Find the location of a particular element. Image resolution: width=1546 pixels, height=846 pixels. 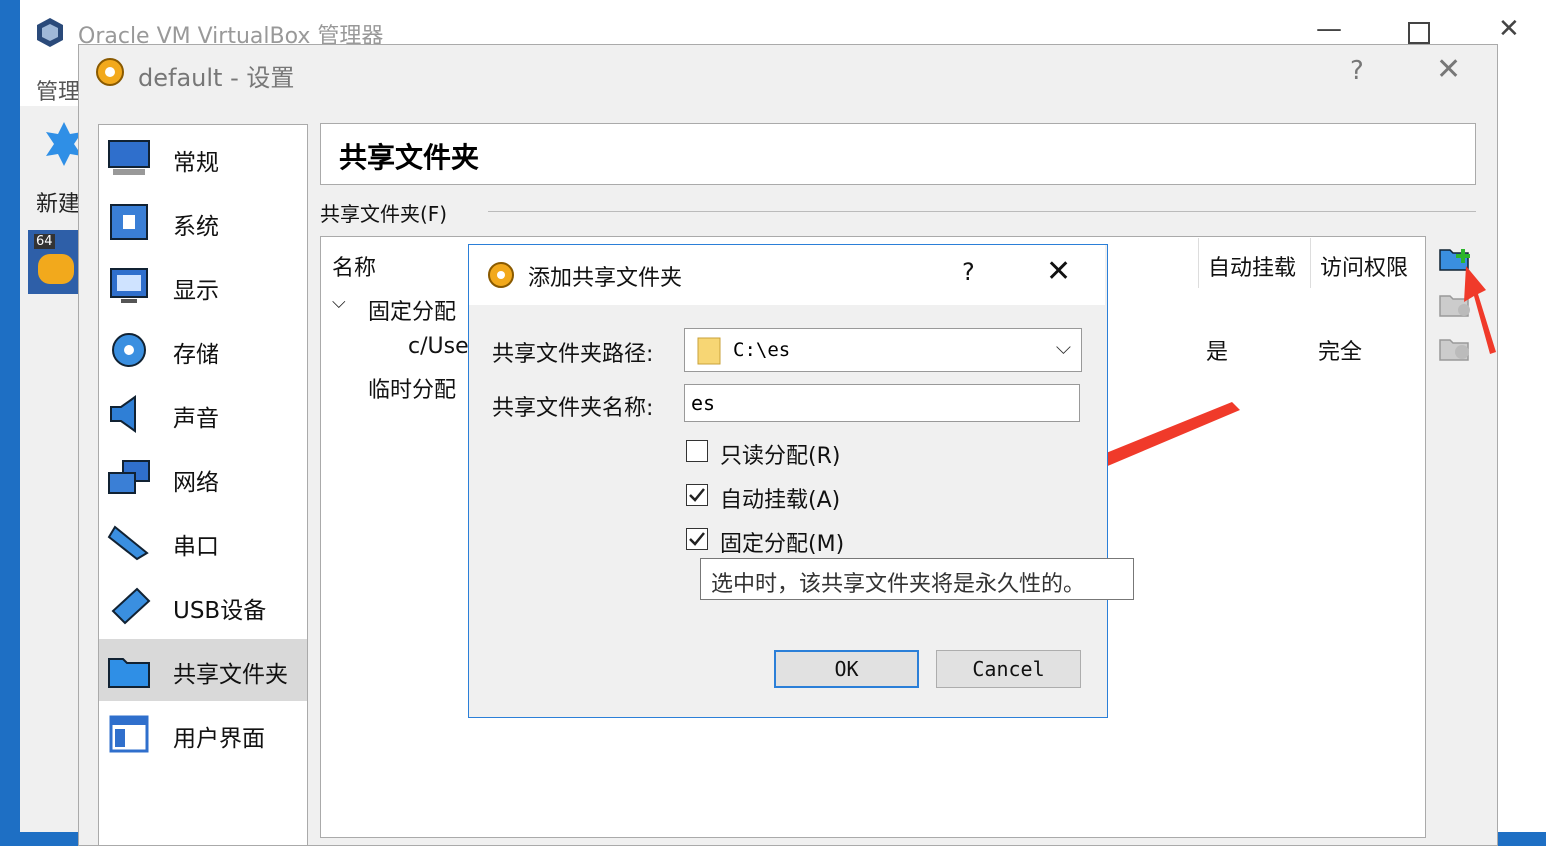

folder-name-input is located at coordinates (882, 403).